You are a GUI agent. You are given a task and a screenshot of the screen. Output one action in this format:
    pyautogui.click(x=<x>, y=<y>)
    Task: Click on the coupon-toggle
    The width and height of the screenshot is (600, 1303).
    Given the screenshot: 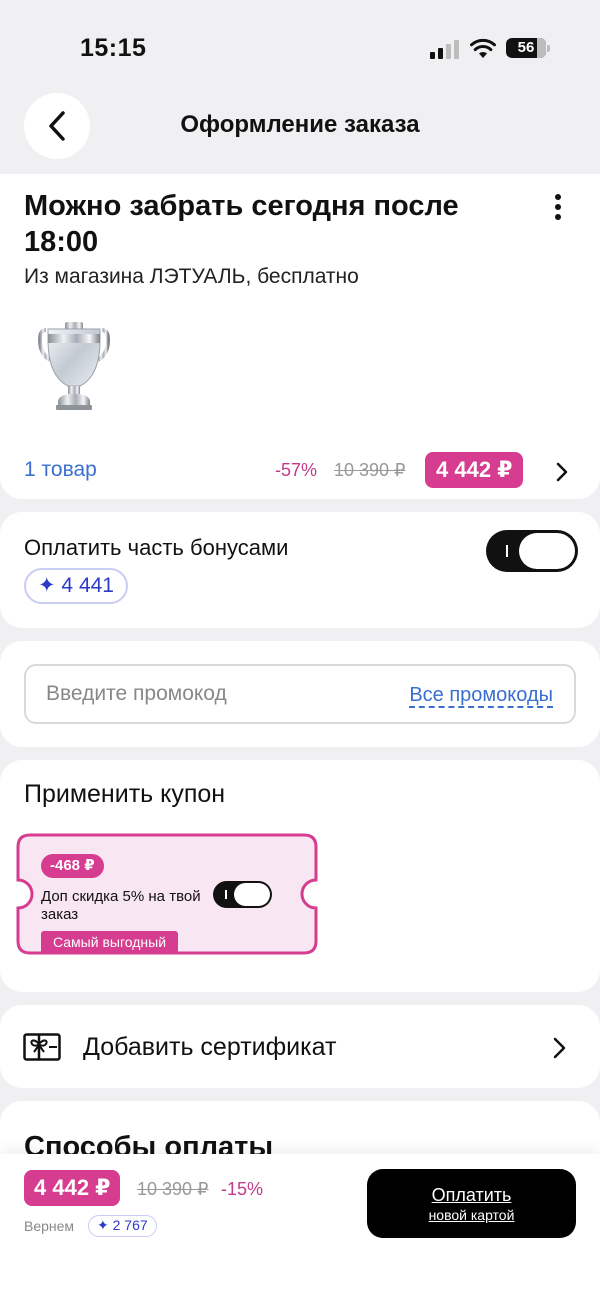 What is the action you would take?
    pyautogui.click(x=242, y=894)
    